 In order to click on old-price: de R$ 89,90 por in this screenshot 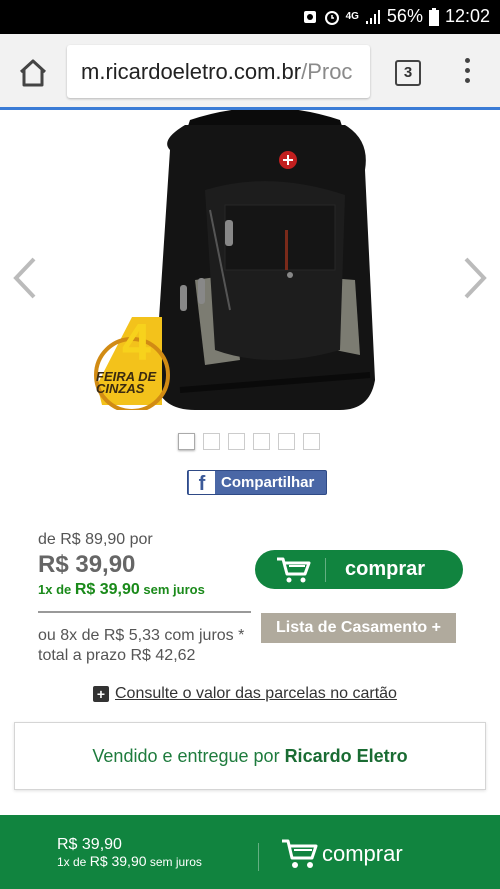, I will do `click(95, 539)`.